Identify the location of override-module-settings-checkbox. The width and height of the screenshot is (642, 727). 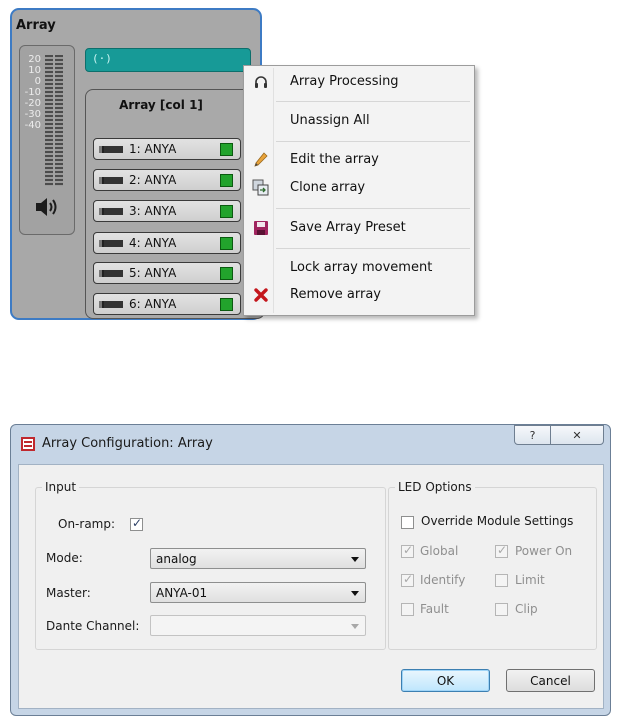
(407, 522).